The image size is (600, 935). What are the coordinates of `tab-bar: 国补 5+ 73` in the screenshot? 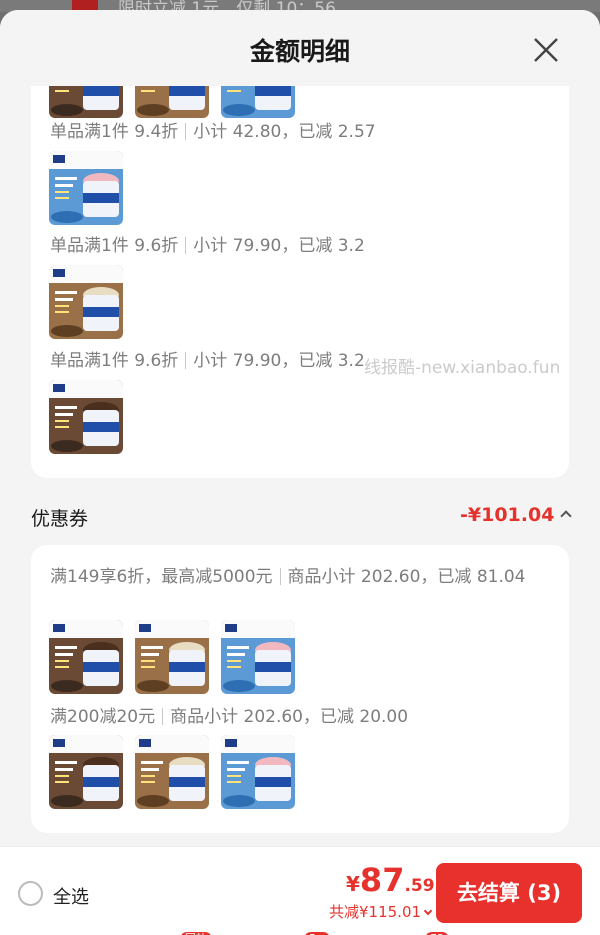 It's located at (300, 933).